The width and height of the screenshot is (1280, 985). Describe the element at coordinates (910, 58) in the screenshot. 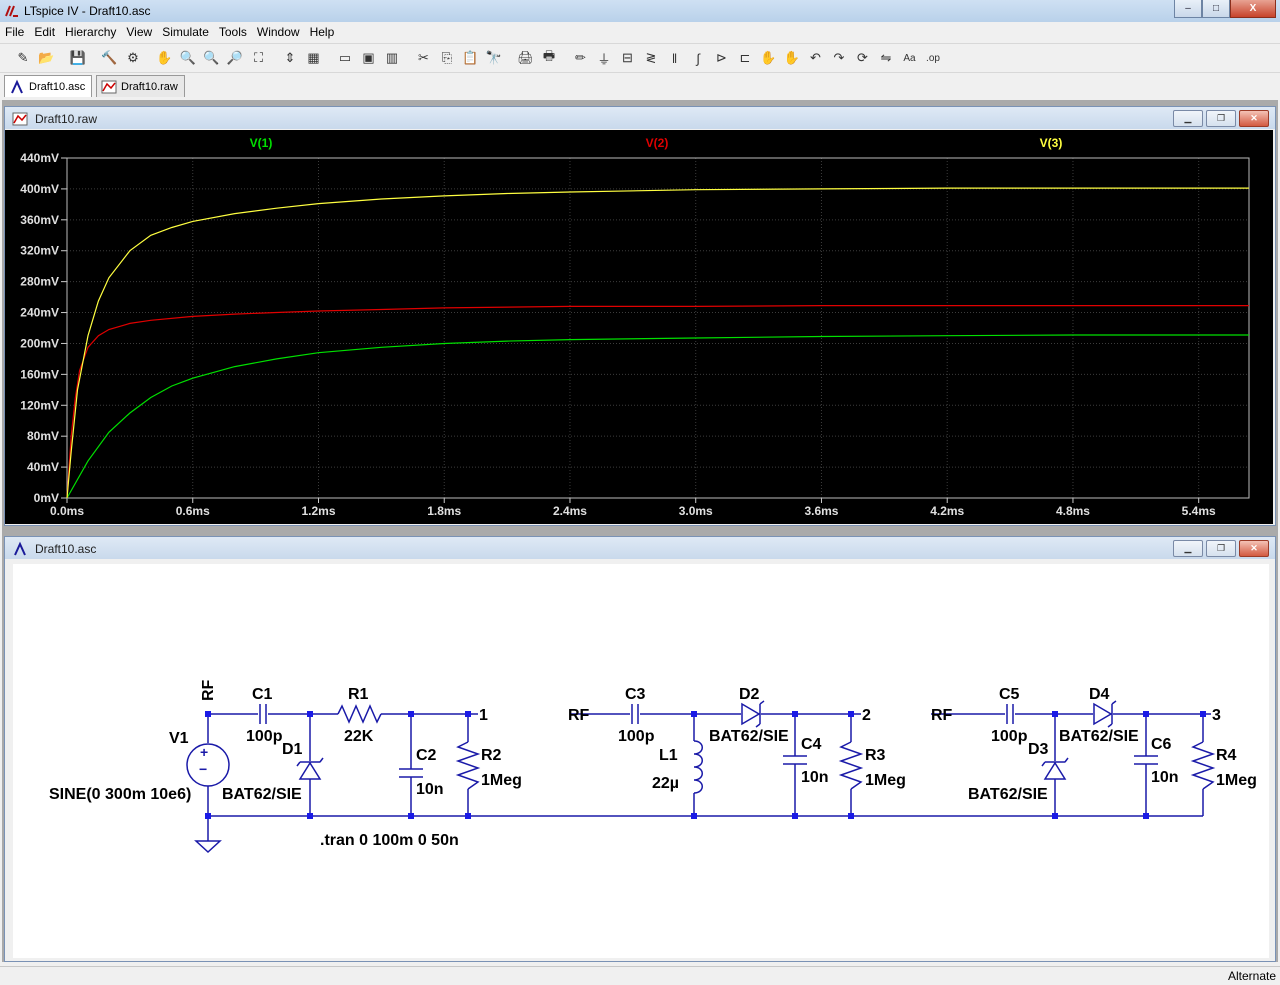

I see `text-icon: Aa` at that location.